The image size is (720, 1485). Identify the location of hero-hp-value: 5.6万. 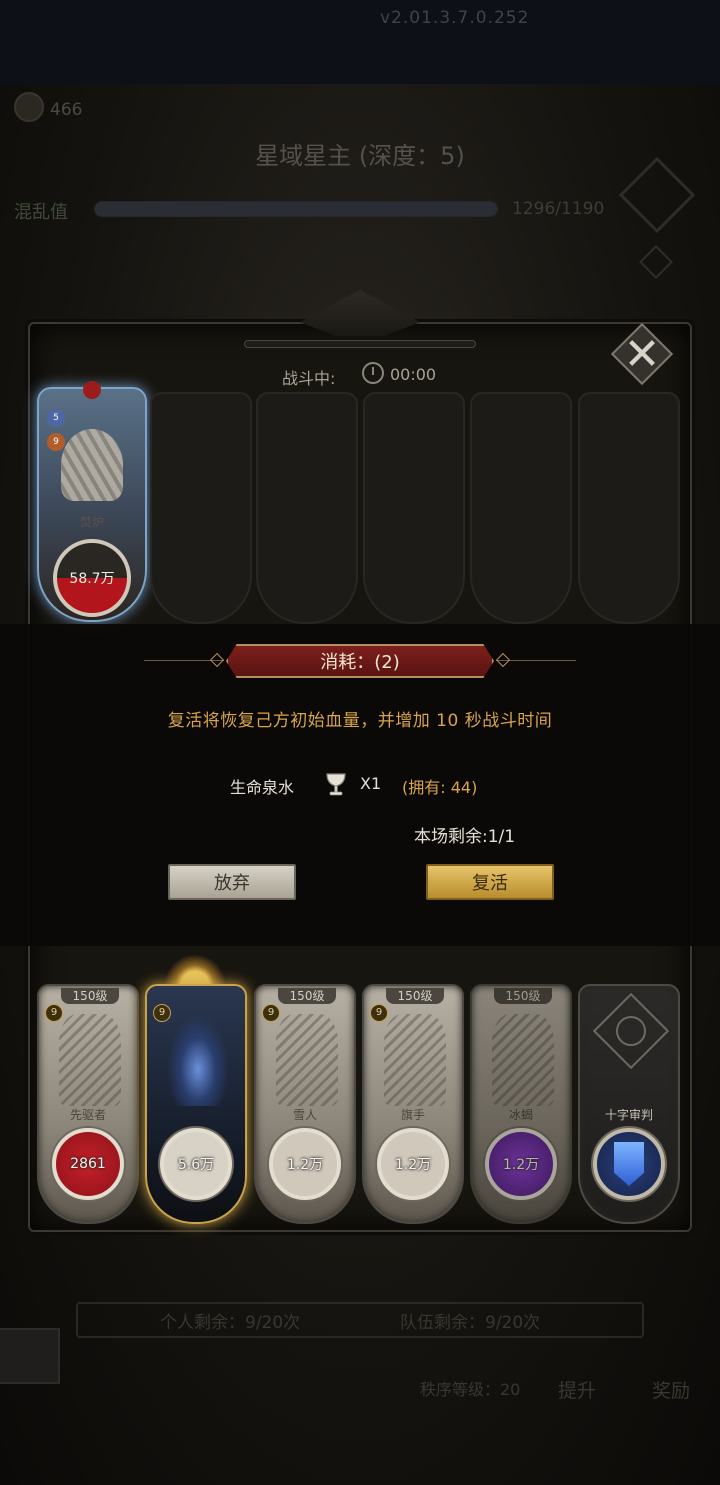
(196, 1165).